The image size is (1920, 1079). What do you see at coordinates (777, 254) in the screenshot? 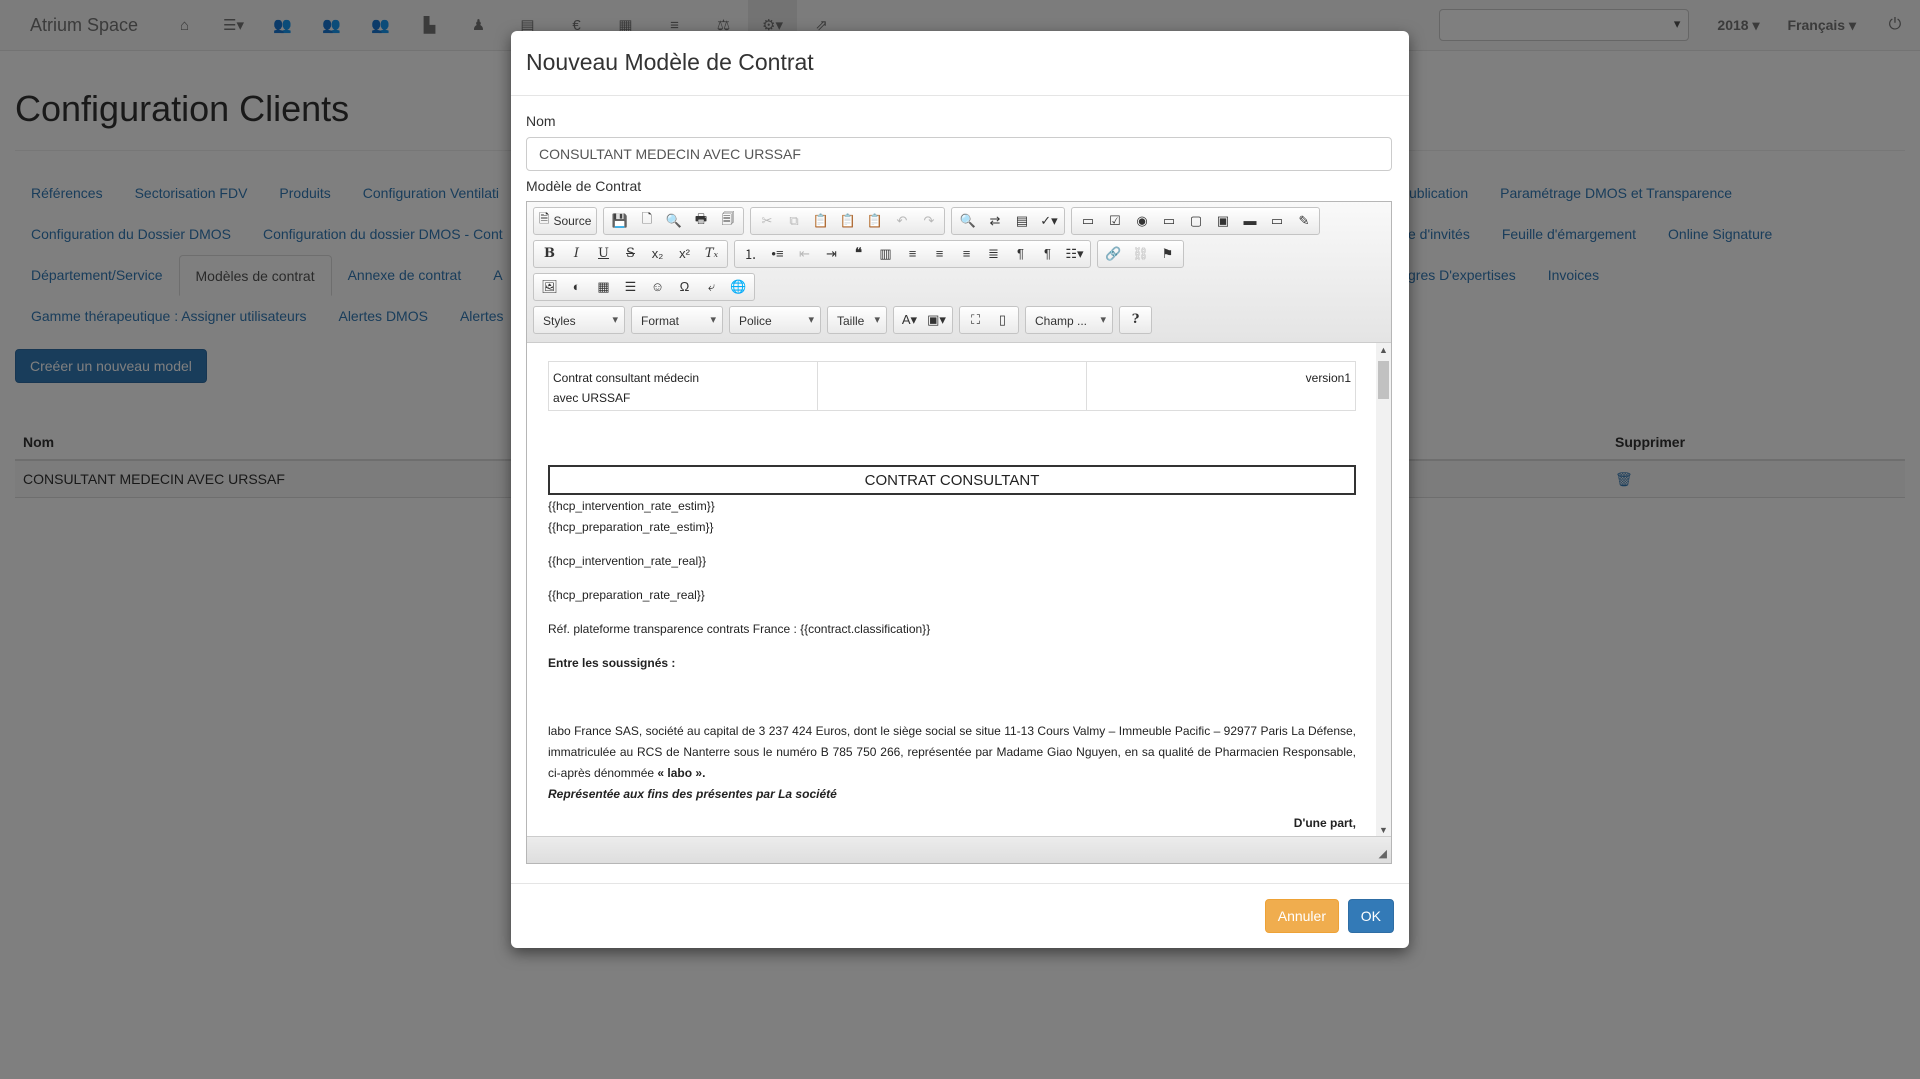
I see `bulleted-list-icon: •≡` at bounding box center [777, 254].